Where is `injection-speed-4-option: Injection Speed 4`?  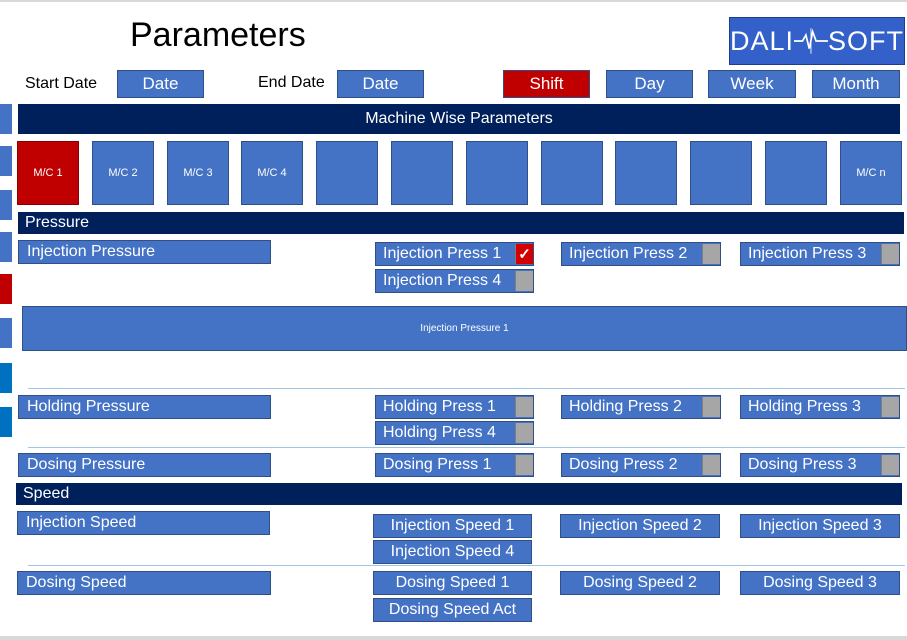
injection-speed-4-option: Injection Speed 4 is located at coordinates (452, 552).